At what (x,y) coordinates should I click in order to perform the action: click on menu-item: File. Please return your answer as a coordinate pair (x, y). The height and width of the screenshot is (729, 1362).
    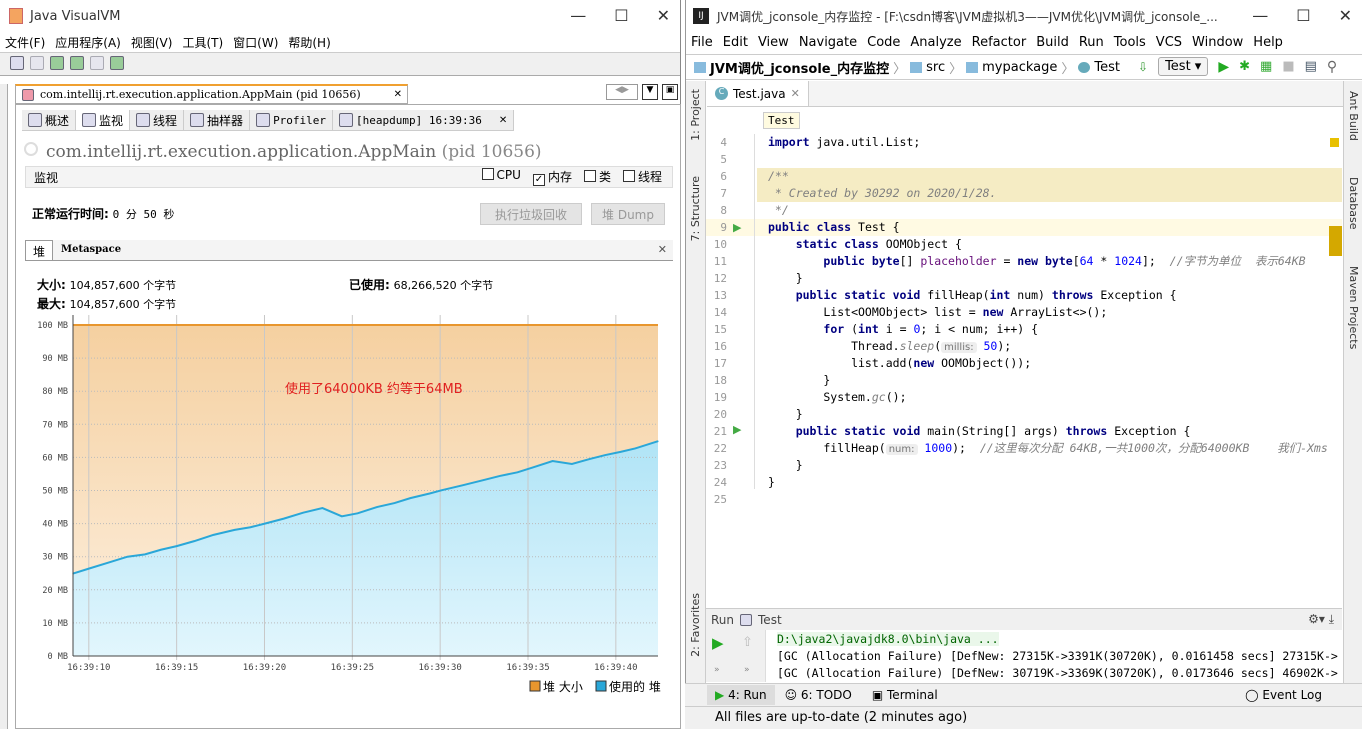
    Looking at the image, I should click on (702, 42).